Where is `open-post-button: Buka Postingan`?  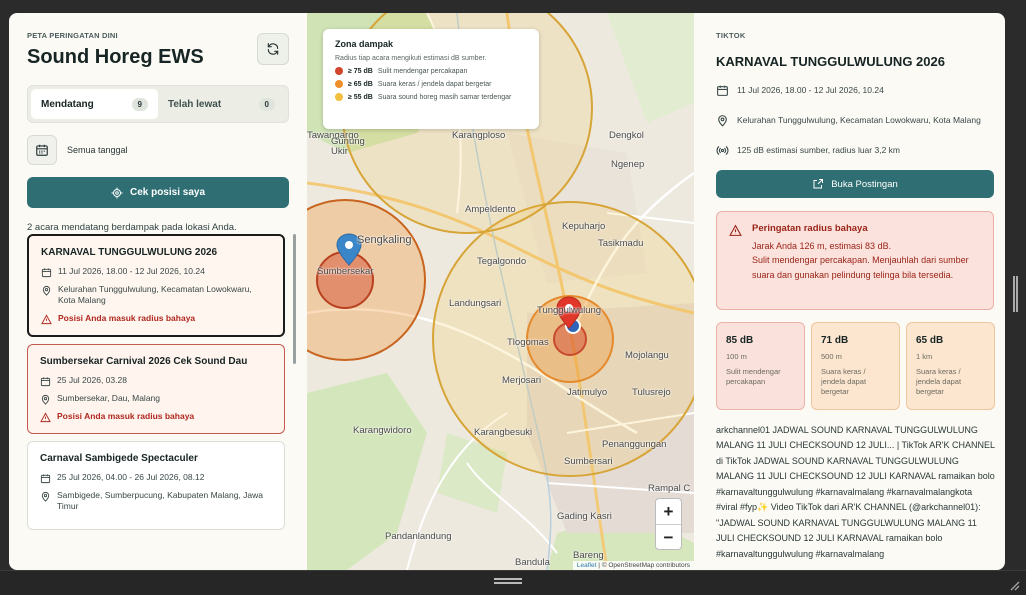
open-post-button: Buka Postingan is located at coordinates (855, 184).